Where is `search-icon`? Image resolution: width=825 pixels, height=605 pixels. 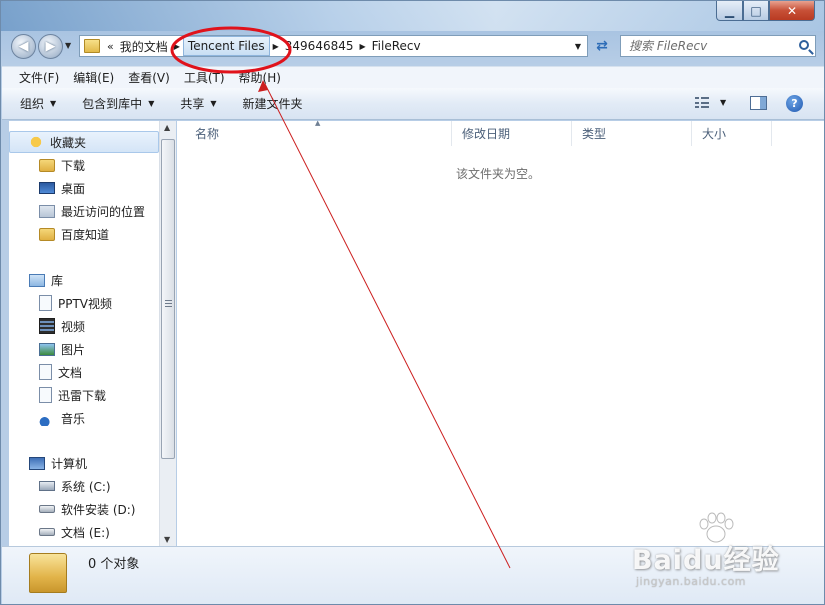 search-icon is located at coordinates (804, 45).